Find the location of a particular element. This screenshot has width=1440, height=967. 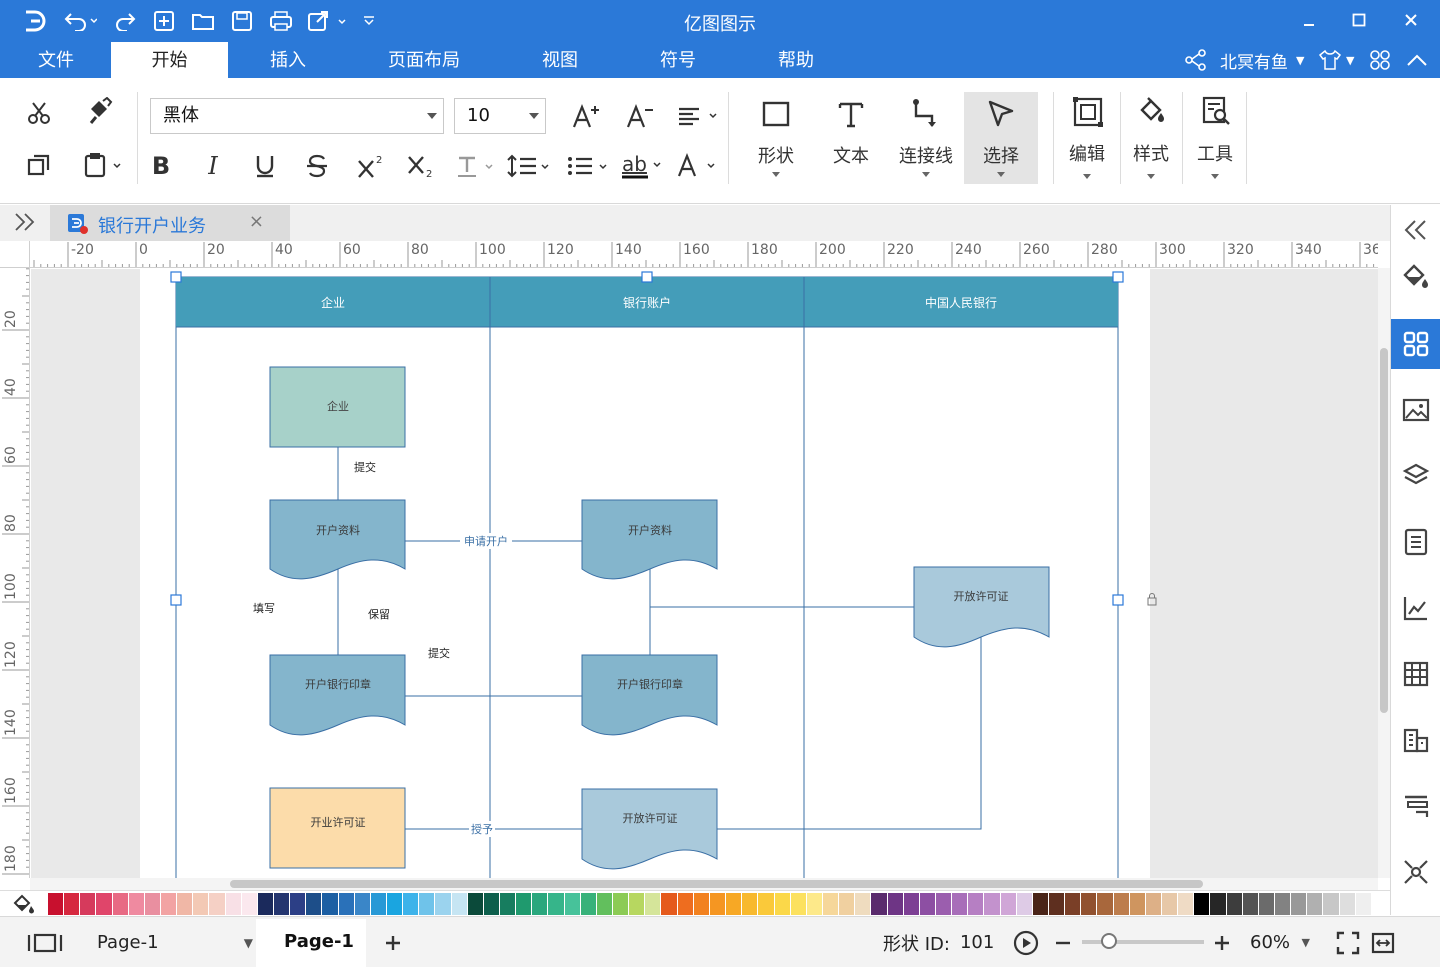

close-tab-icon: × is located at coordinates (256, 221).